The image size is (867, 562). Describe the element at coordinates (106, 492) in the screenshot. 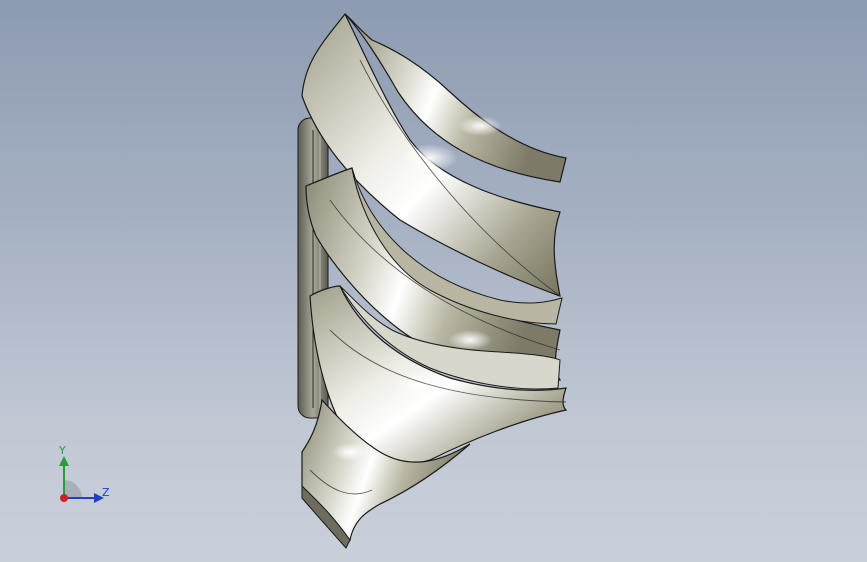

I see `triad-z-label: Z` at that location.